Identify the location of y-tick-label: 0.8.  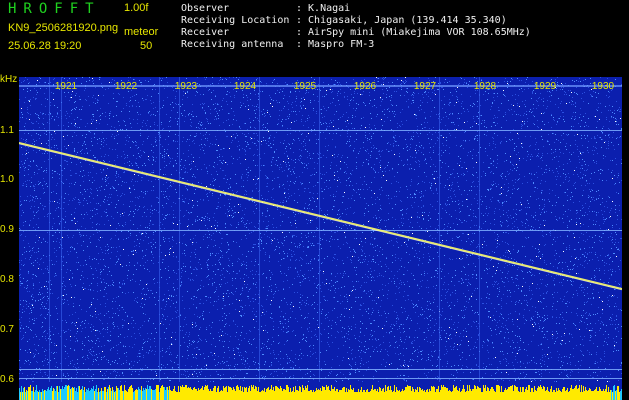
(7, 279).